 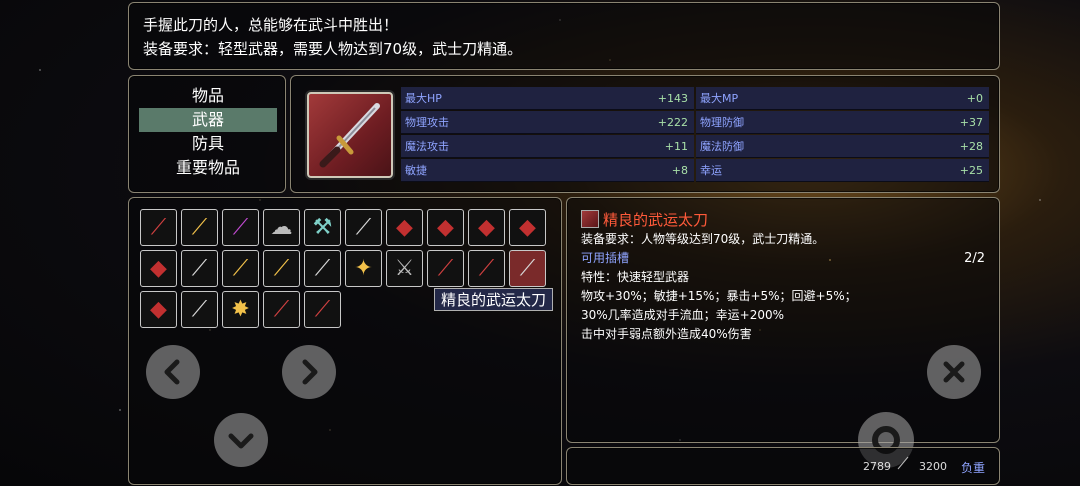 I want to click on item-title: 精良的武运太刀, so click(x=783, y=219).